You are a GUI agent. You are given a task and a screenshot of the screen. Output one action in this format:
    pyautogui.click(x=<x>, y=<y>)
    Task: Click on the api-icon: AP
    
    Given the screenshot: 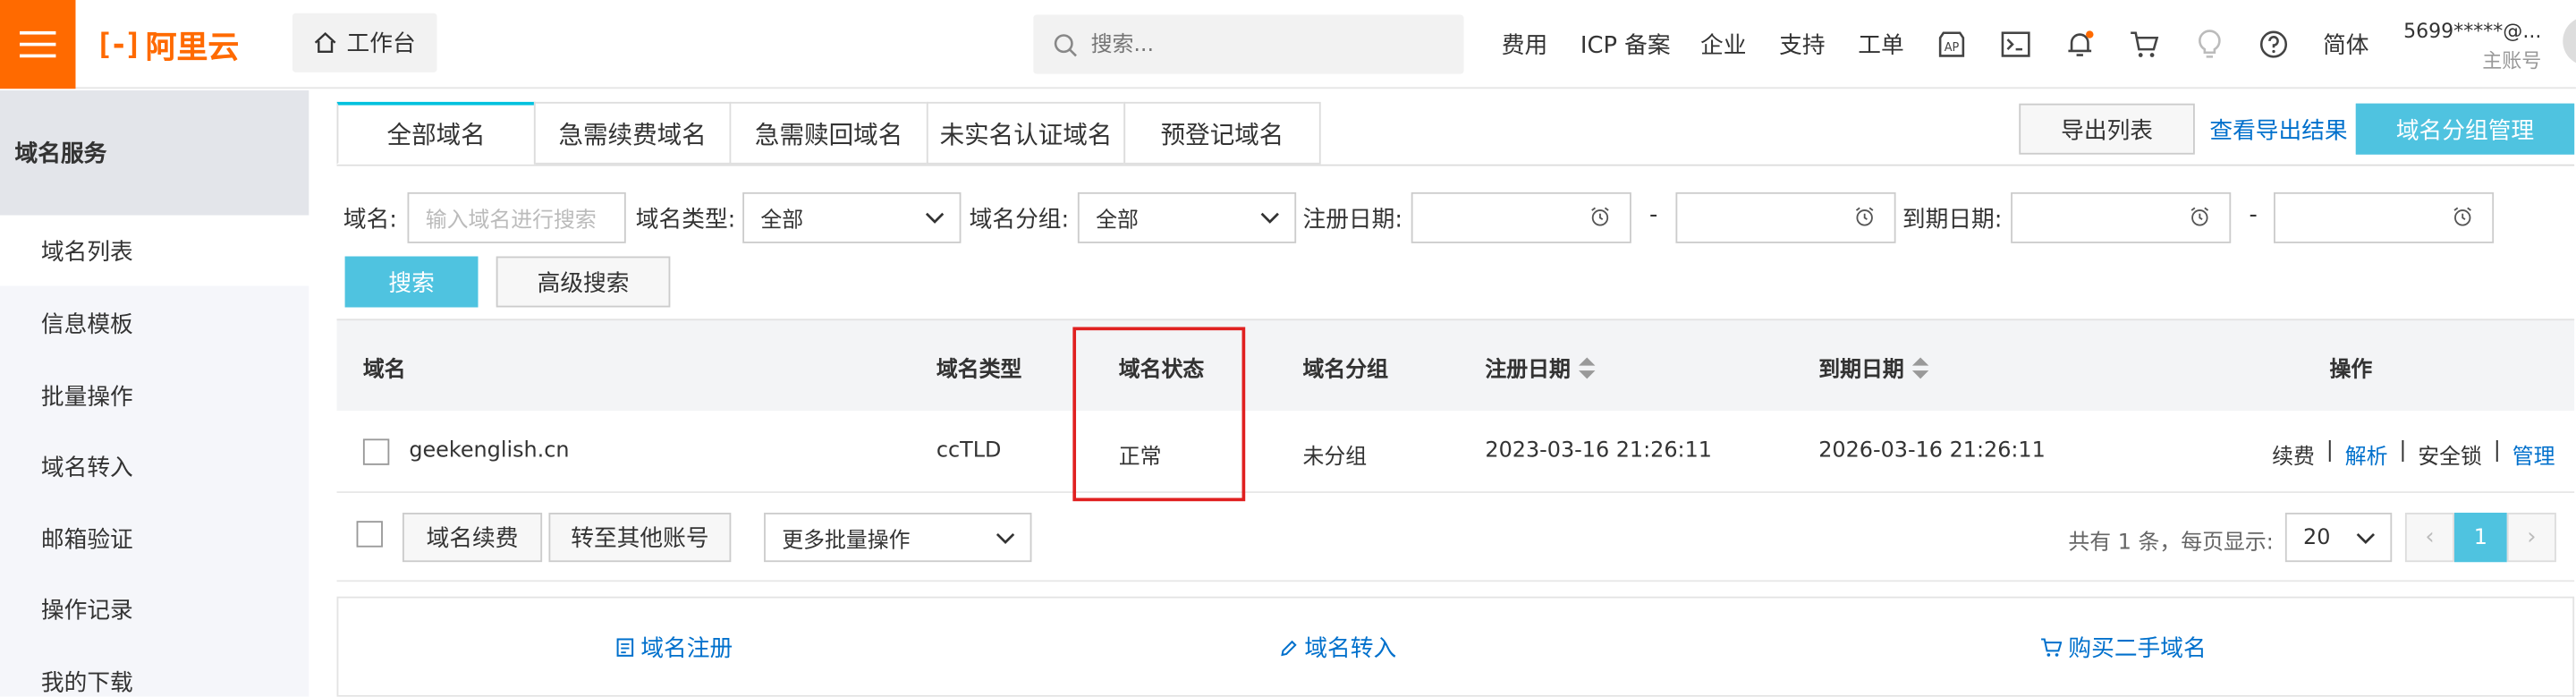 What is the action you would take?
    pyautogui.click(x=1952, y=44)
    